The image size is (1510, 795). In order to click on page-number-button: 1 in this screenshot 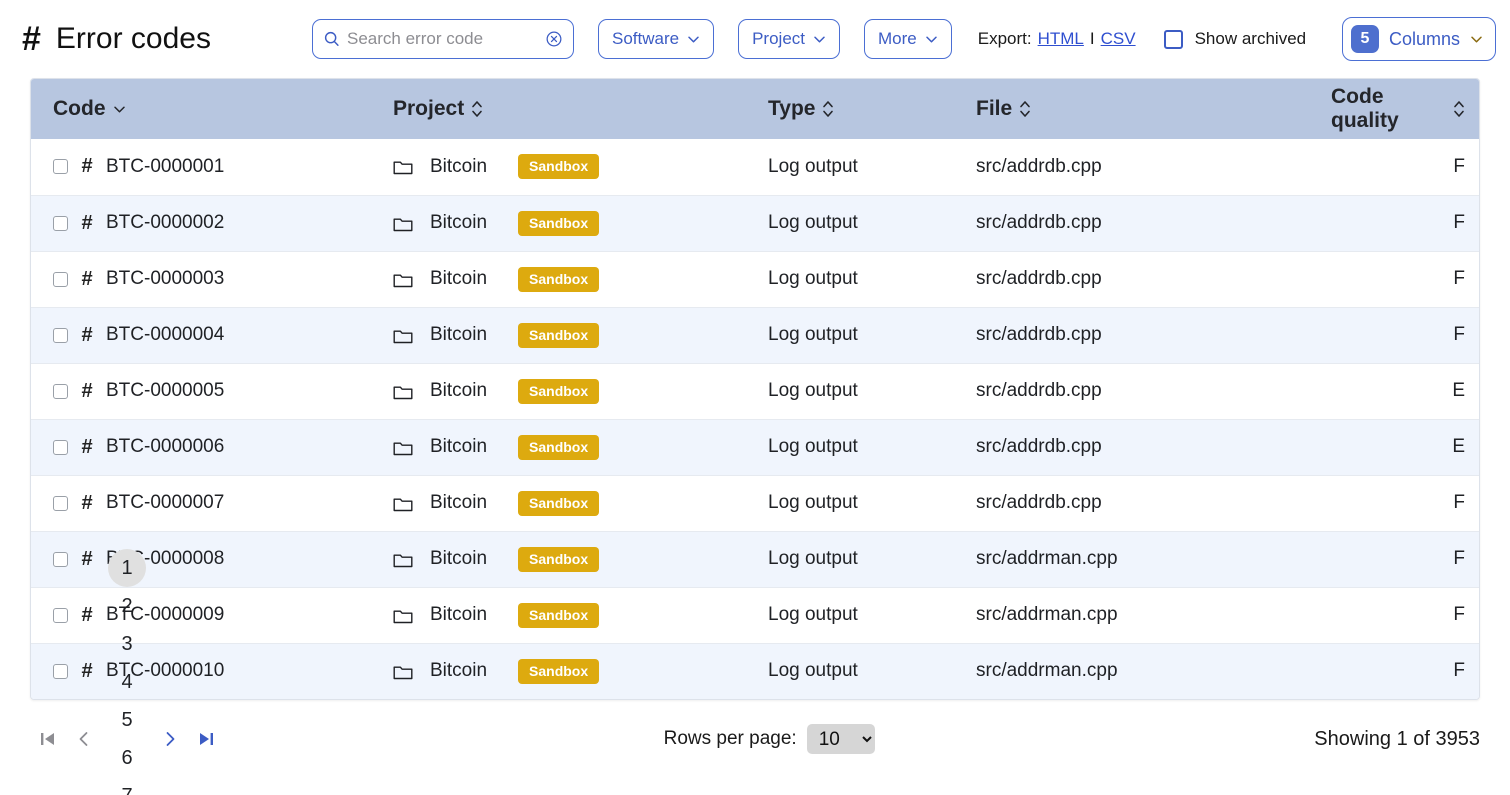, I will do `click(127, 568)`.